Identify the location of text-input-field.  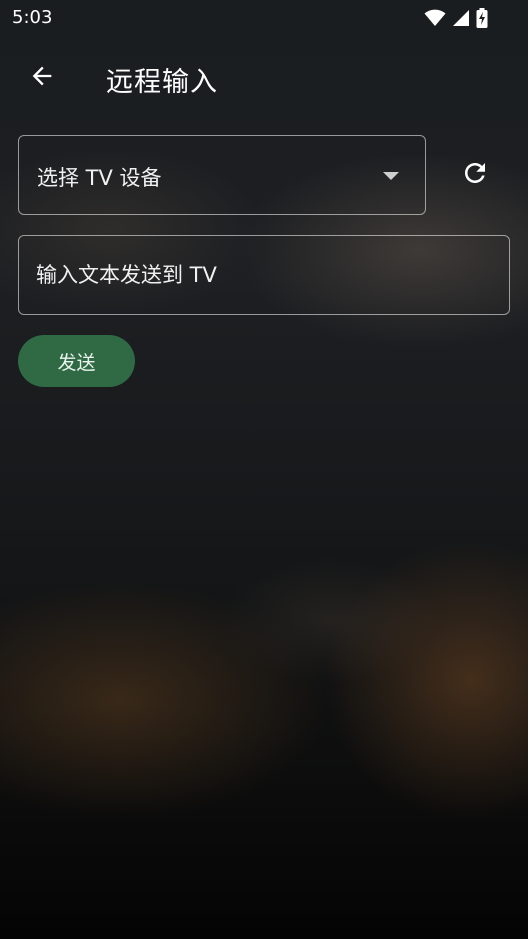
(264, 275).